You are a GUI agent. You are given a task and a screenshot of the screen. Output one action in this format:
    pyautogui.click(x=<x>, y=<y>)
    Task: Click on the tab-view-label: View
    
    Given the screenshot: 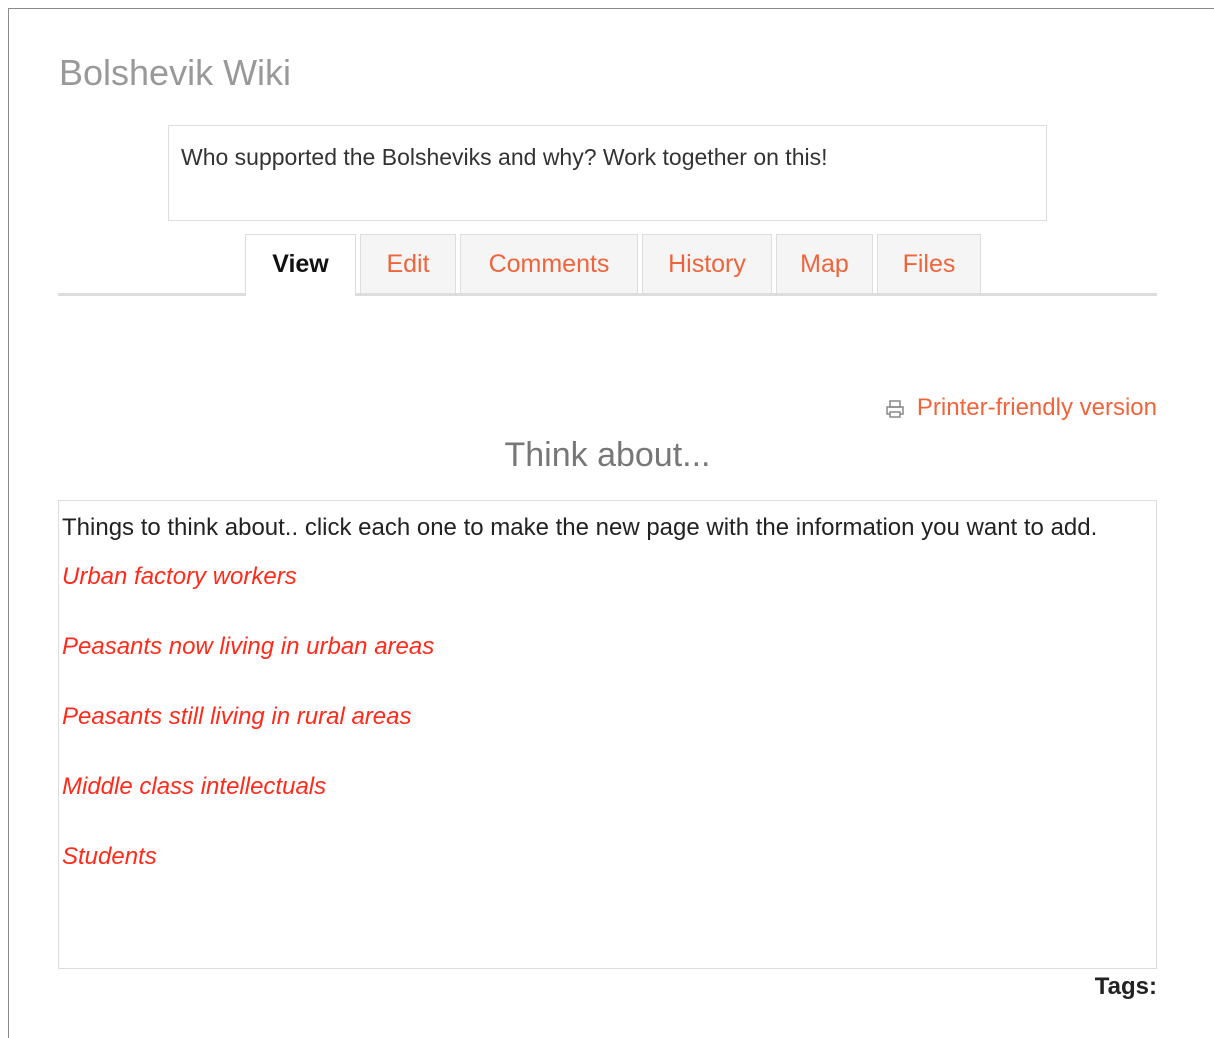 What is the action you would take?
    pyautogui.click(x=300, y=263)
    